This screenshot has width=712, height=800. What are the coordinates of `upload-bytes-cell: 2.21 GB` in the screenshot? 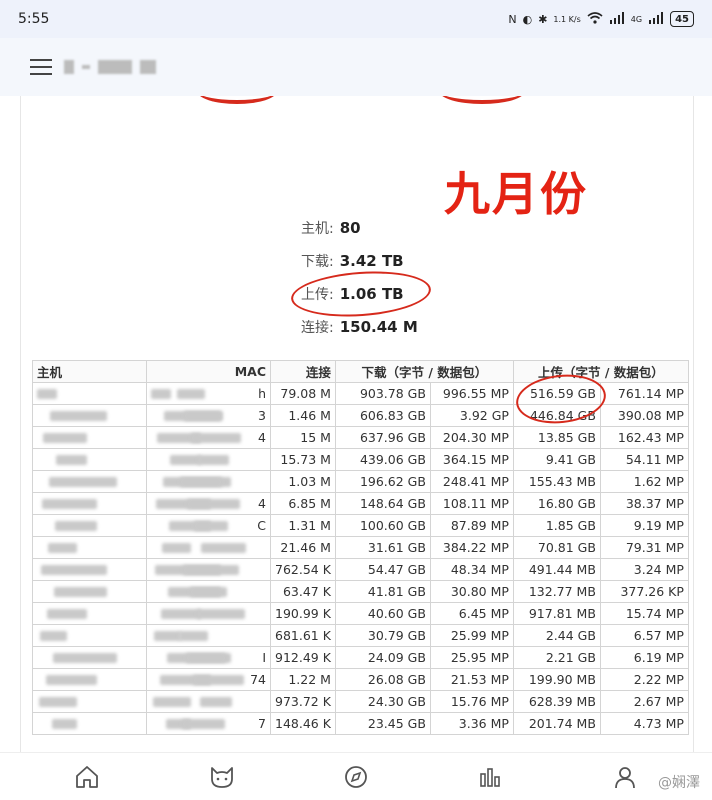 It's located at (556, 657).